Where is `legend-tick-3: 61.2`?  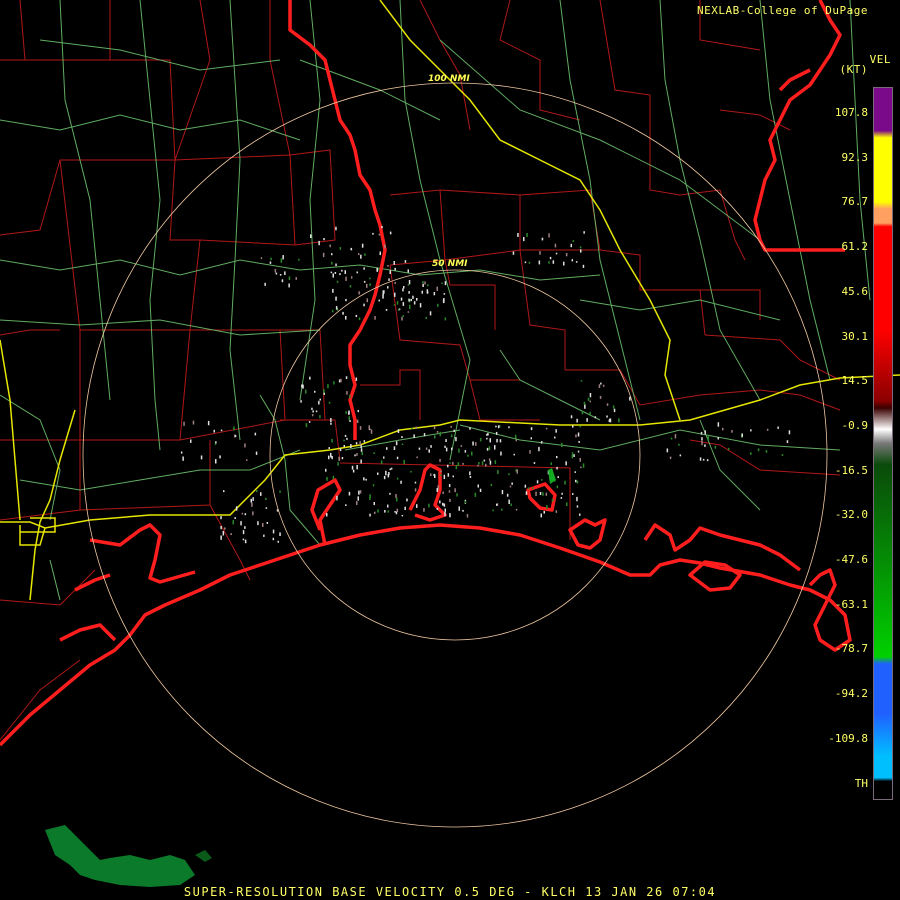 legend-tick-3: 61.2 is located at coordinates (855, 247).